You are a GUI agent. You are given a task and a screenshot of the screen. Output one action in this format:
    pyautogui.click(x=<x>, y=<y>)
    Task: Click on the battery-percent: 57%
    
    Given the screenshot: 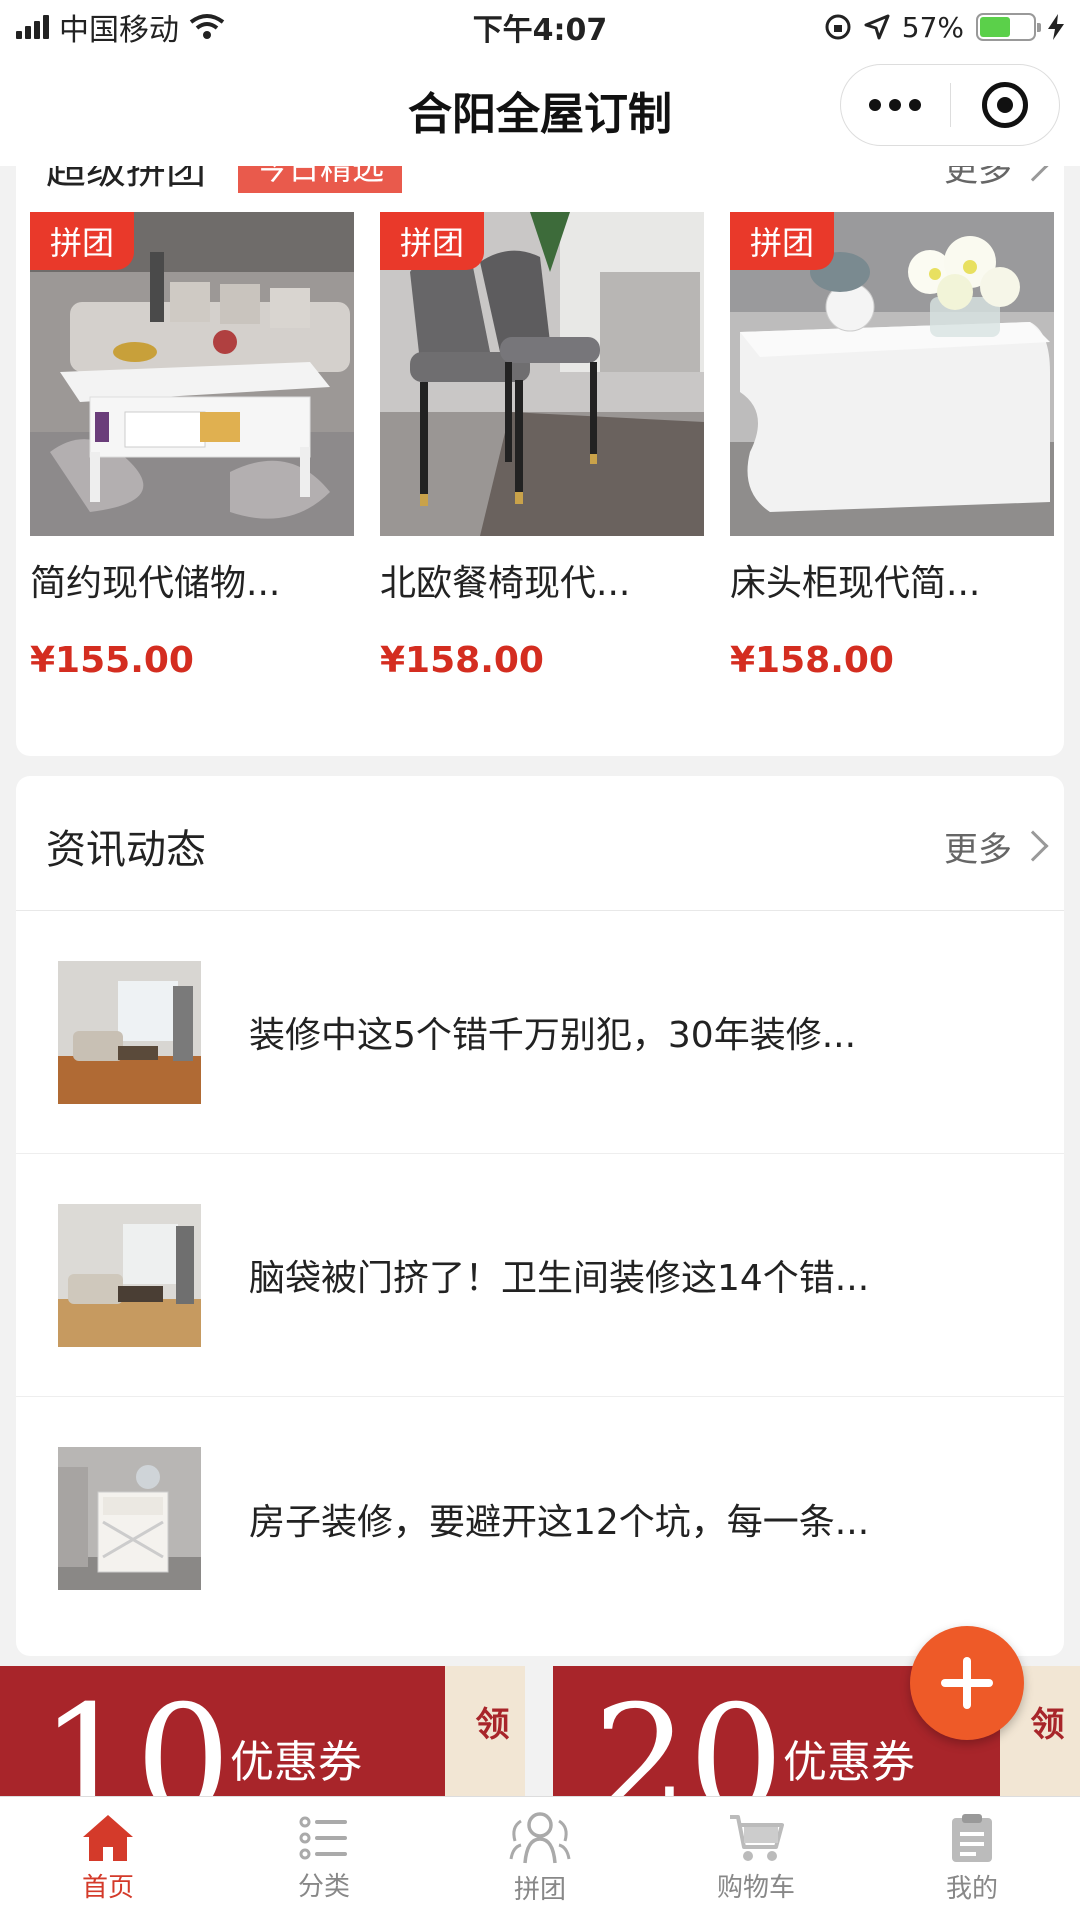 What is the action you would take?
    pyautogui.click(x=932, y=27)
    